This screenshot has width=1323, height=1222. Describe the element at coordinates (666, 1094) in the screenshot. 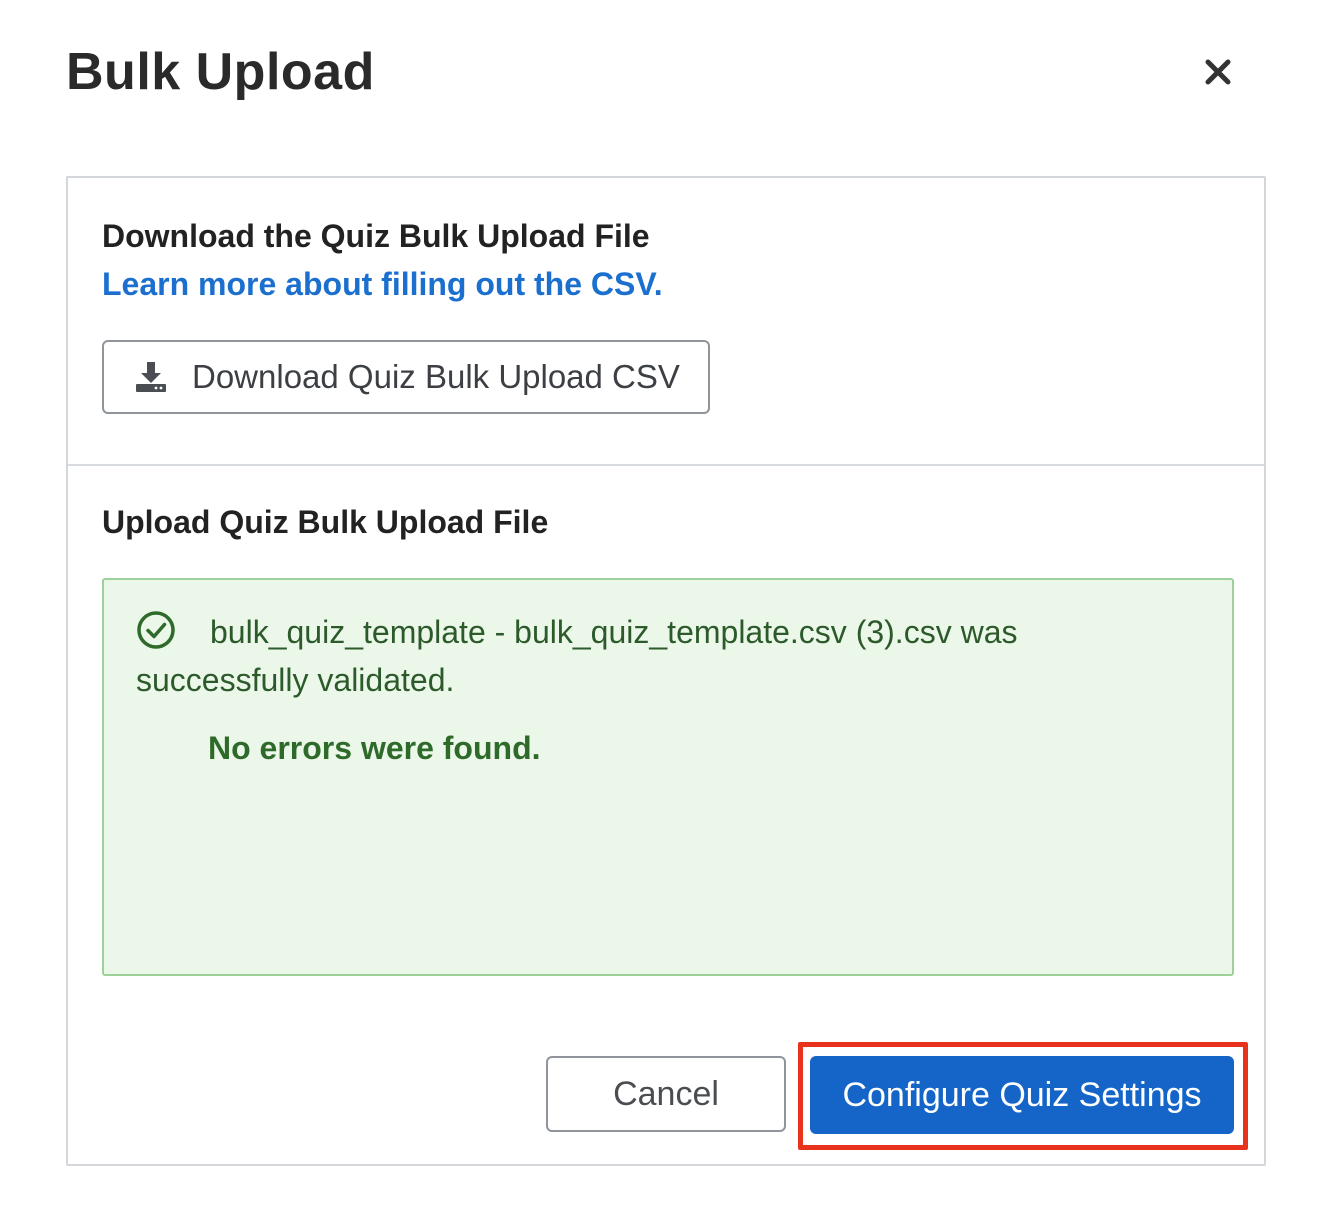

I see `cancel-button: Cancel` at that location.